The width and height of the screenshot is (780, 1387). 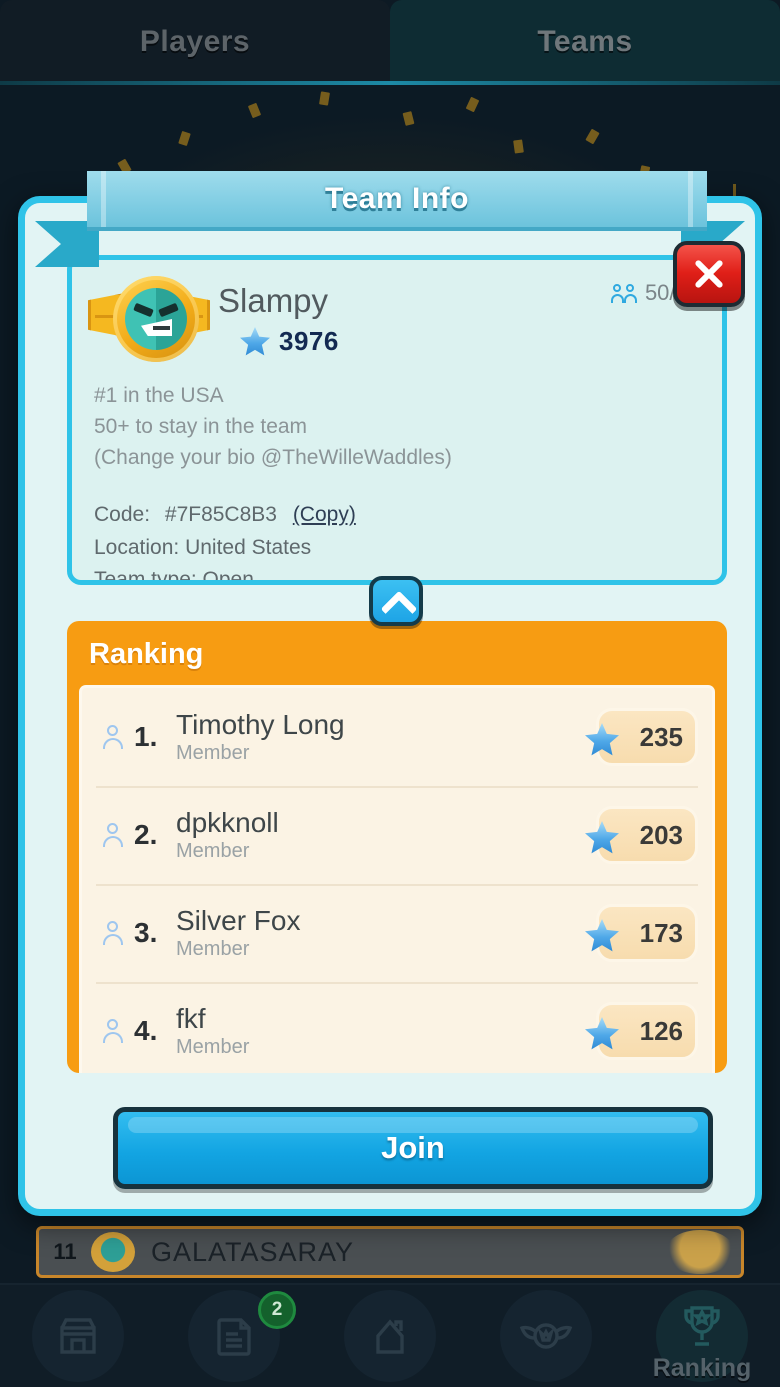 What do you see at coordinates (397, 835) in the screenshot?
I see `table-row: 2. dpkknoll Member 203` at bounding box center [397, 835].